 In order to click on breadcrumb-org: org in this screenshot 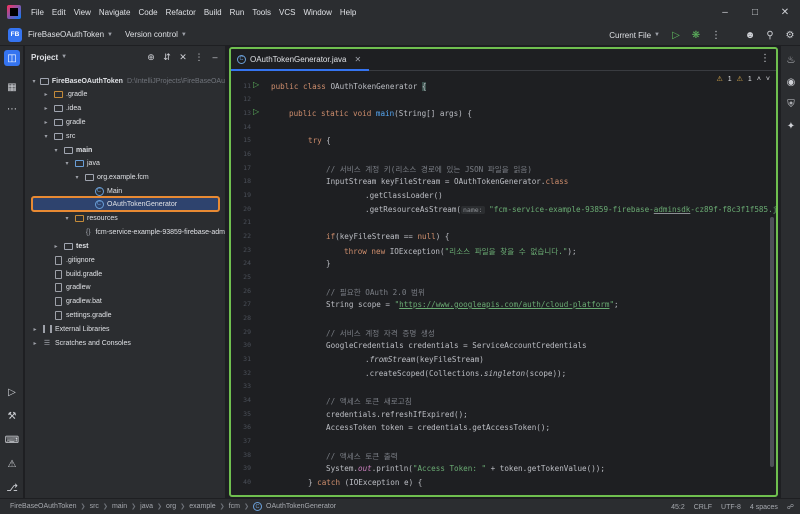, I will do `click(171, 506)`.